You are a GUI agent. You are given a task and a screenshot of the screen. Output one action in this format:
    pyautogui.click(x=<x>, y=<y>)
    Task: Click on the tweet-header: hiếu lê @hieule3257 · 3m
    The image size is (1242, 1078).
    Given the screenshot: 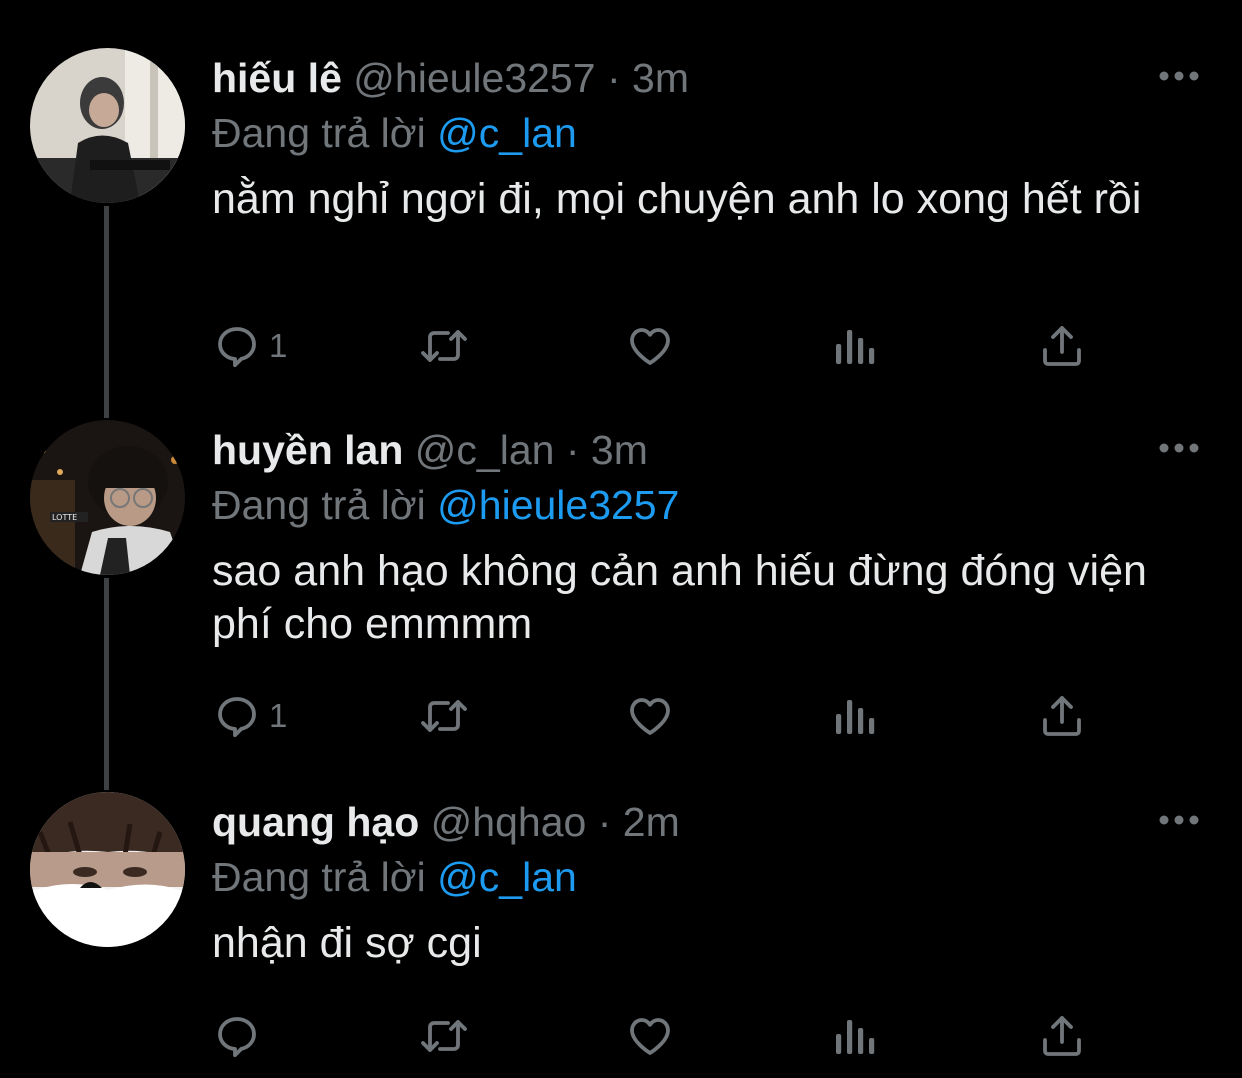 What is the action you would take?
    pyautogui.click(x=450, y=78)
    